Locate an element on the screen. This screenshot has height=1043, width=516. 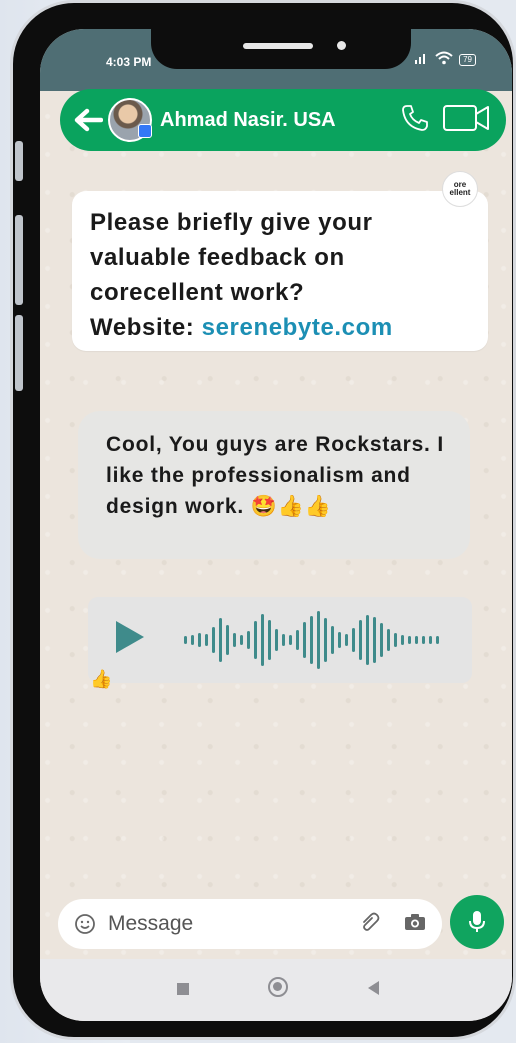
back-triangle-icon is located at coordinates (373, 988).